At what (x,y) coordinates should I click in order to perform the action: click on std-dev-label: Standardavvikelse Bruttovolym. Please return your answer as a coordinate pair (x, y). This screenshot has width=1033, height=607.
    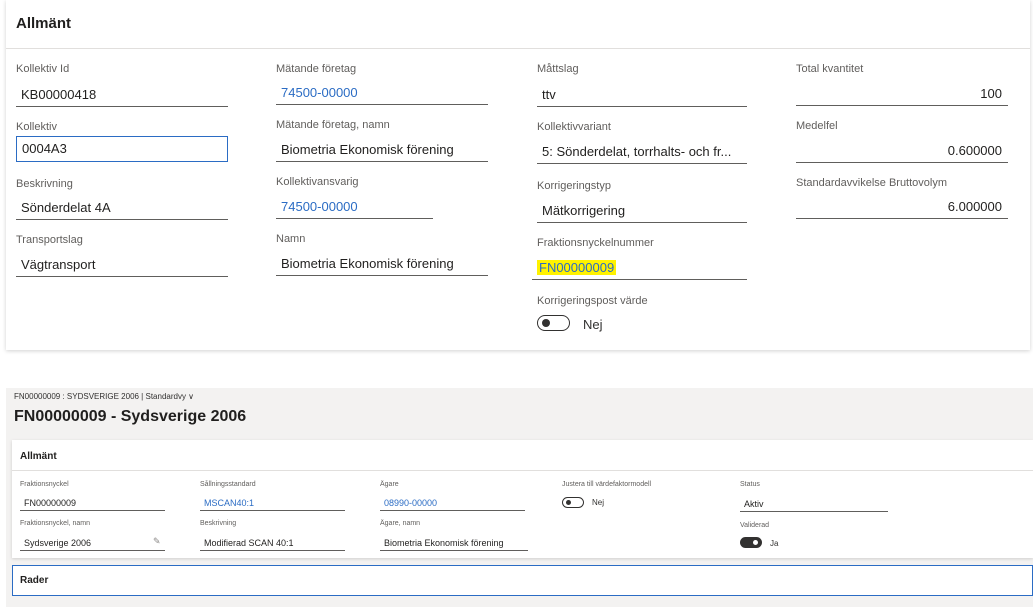
    Looking at the image, I should click on (872, 183).